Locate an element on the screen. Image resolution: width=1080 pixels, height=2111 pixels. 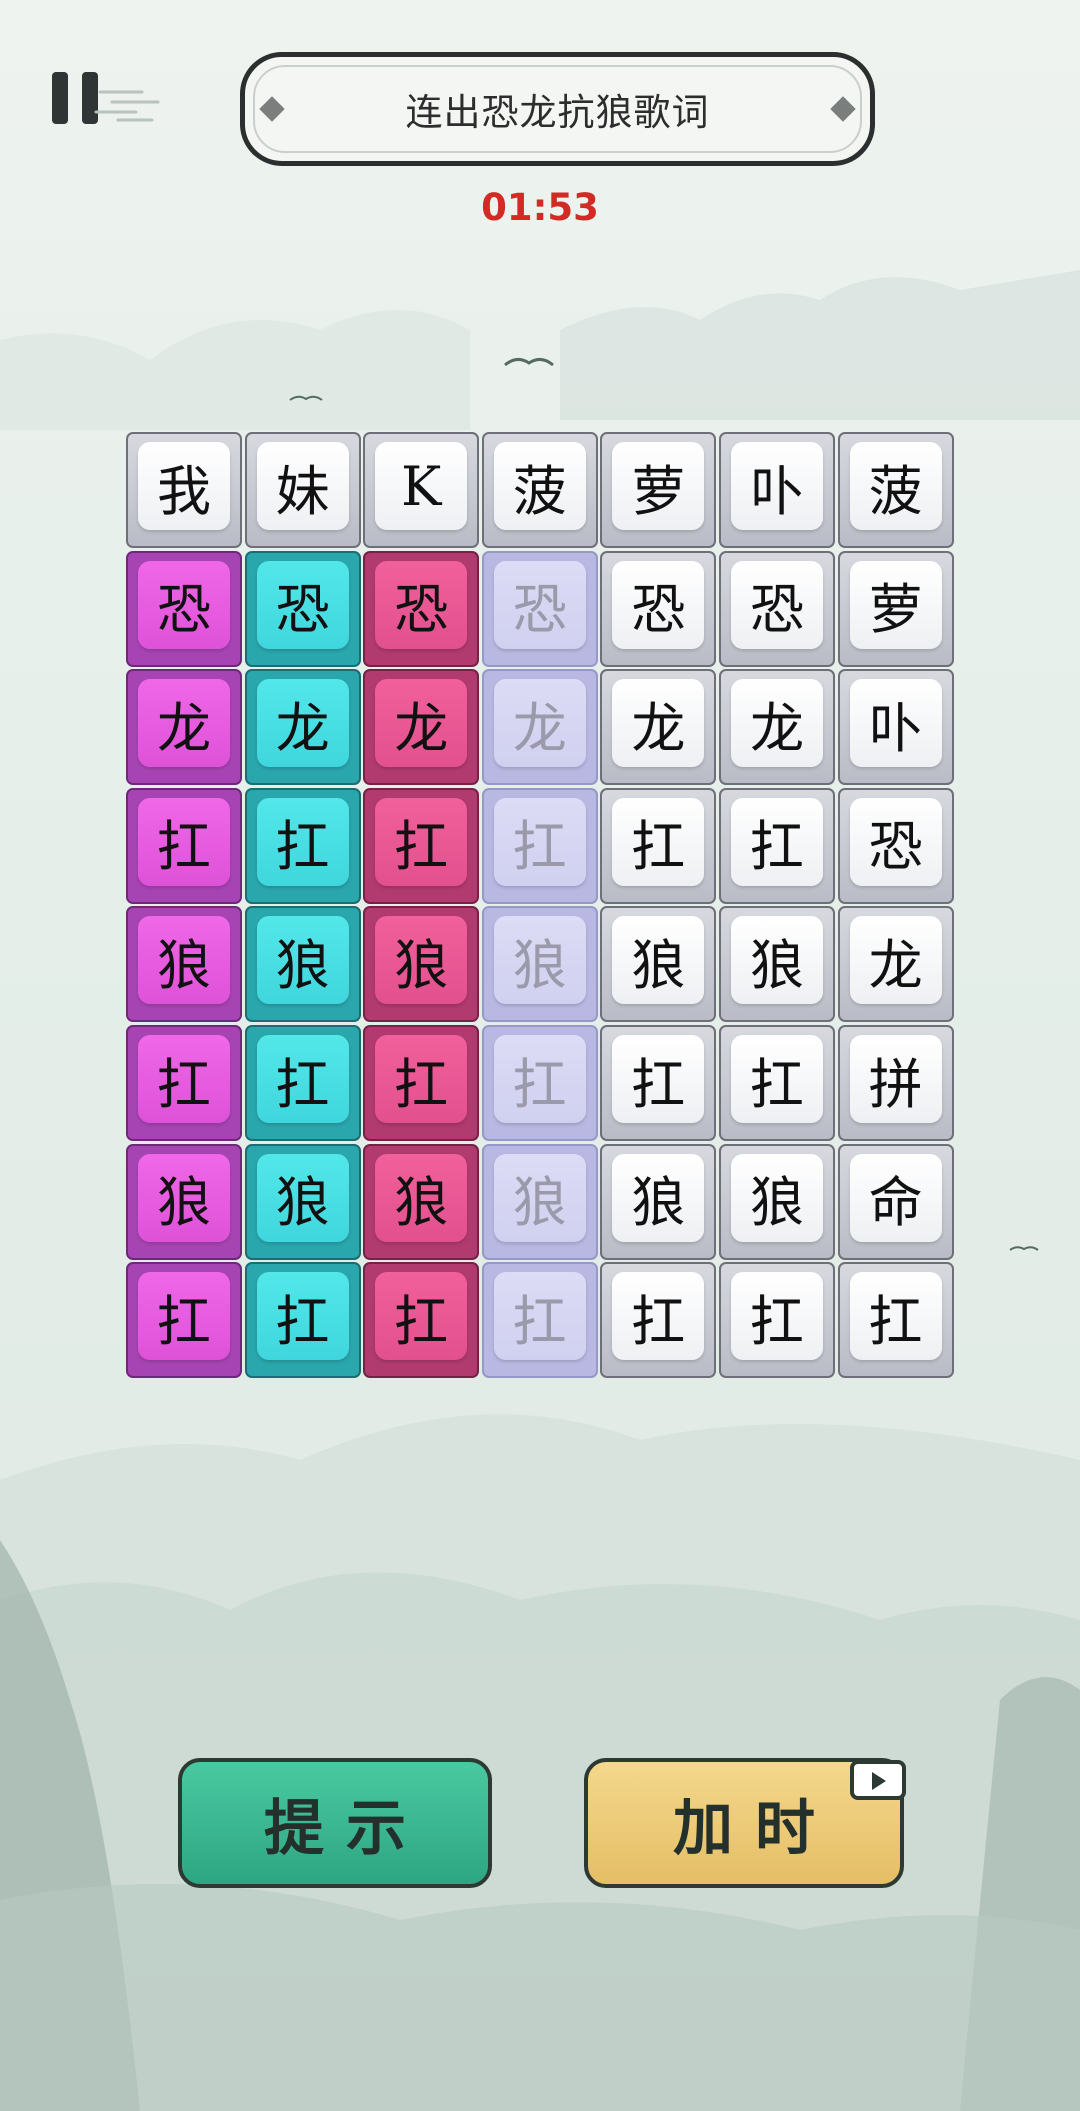
character-tile: 妹 is located at coordinates (302, 490).